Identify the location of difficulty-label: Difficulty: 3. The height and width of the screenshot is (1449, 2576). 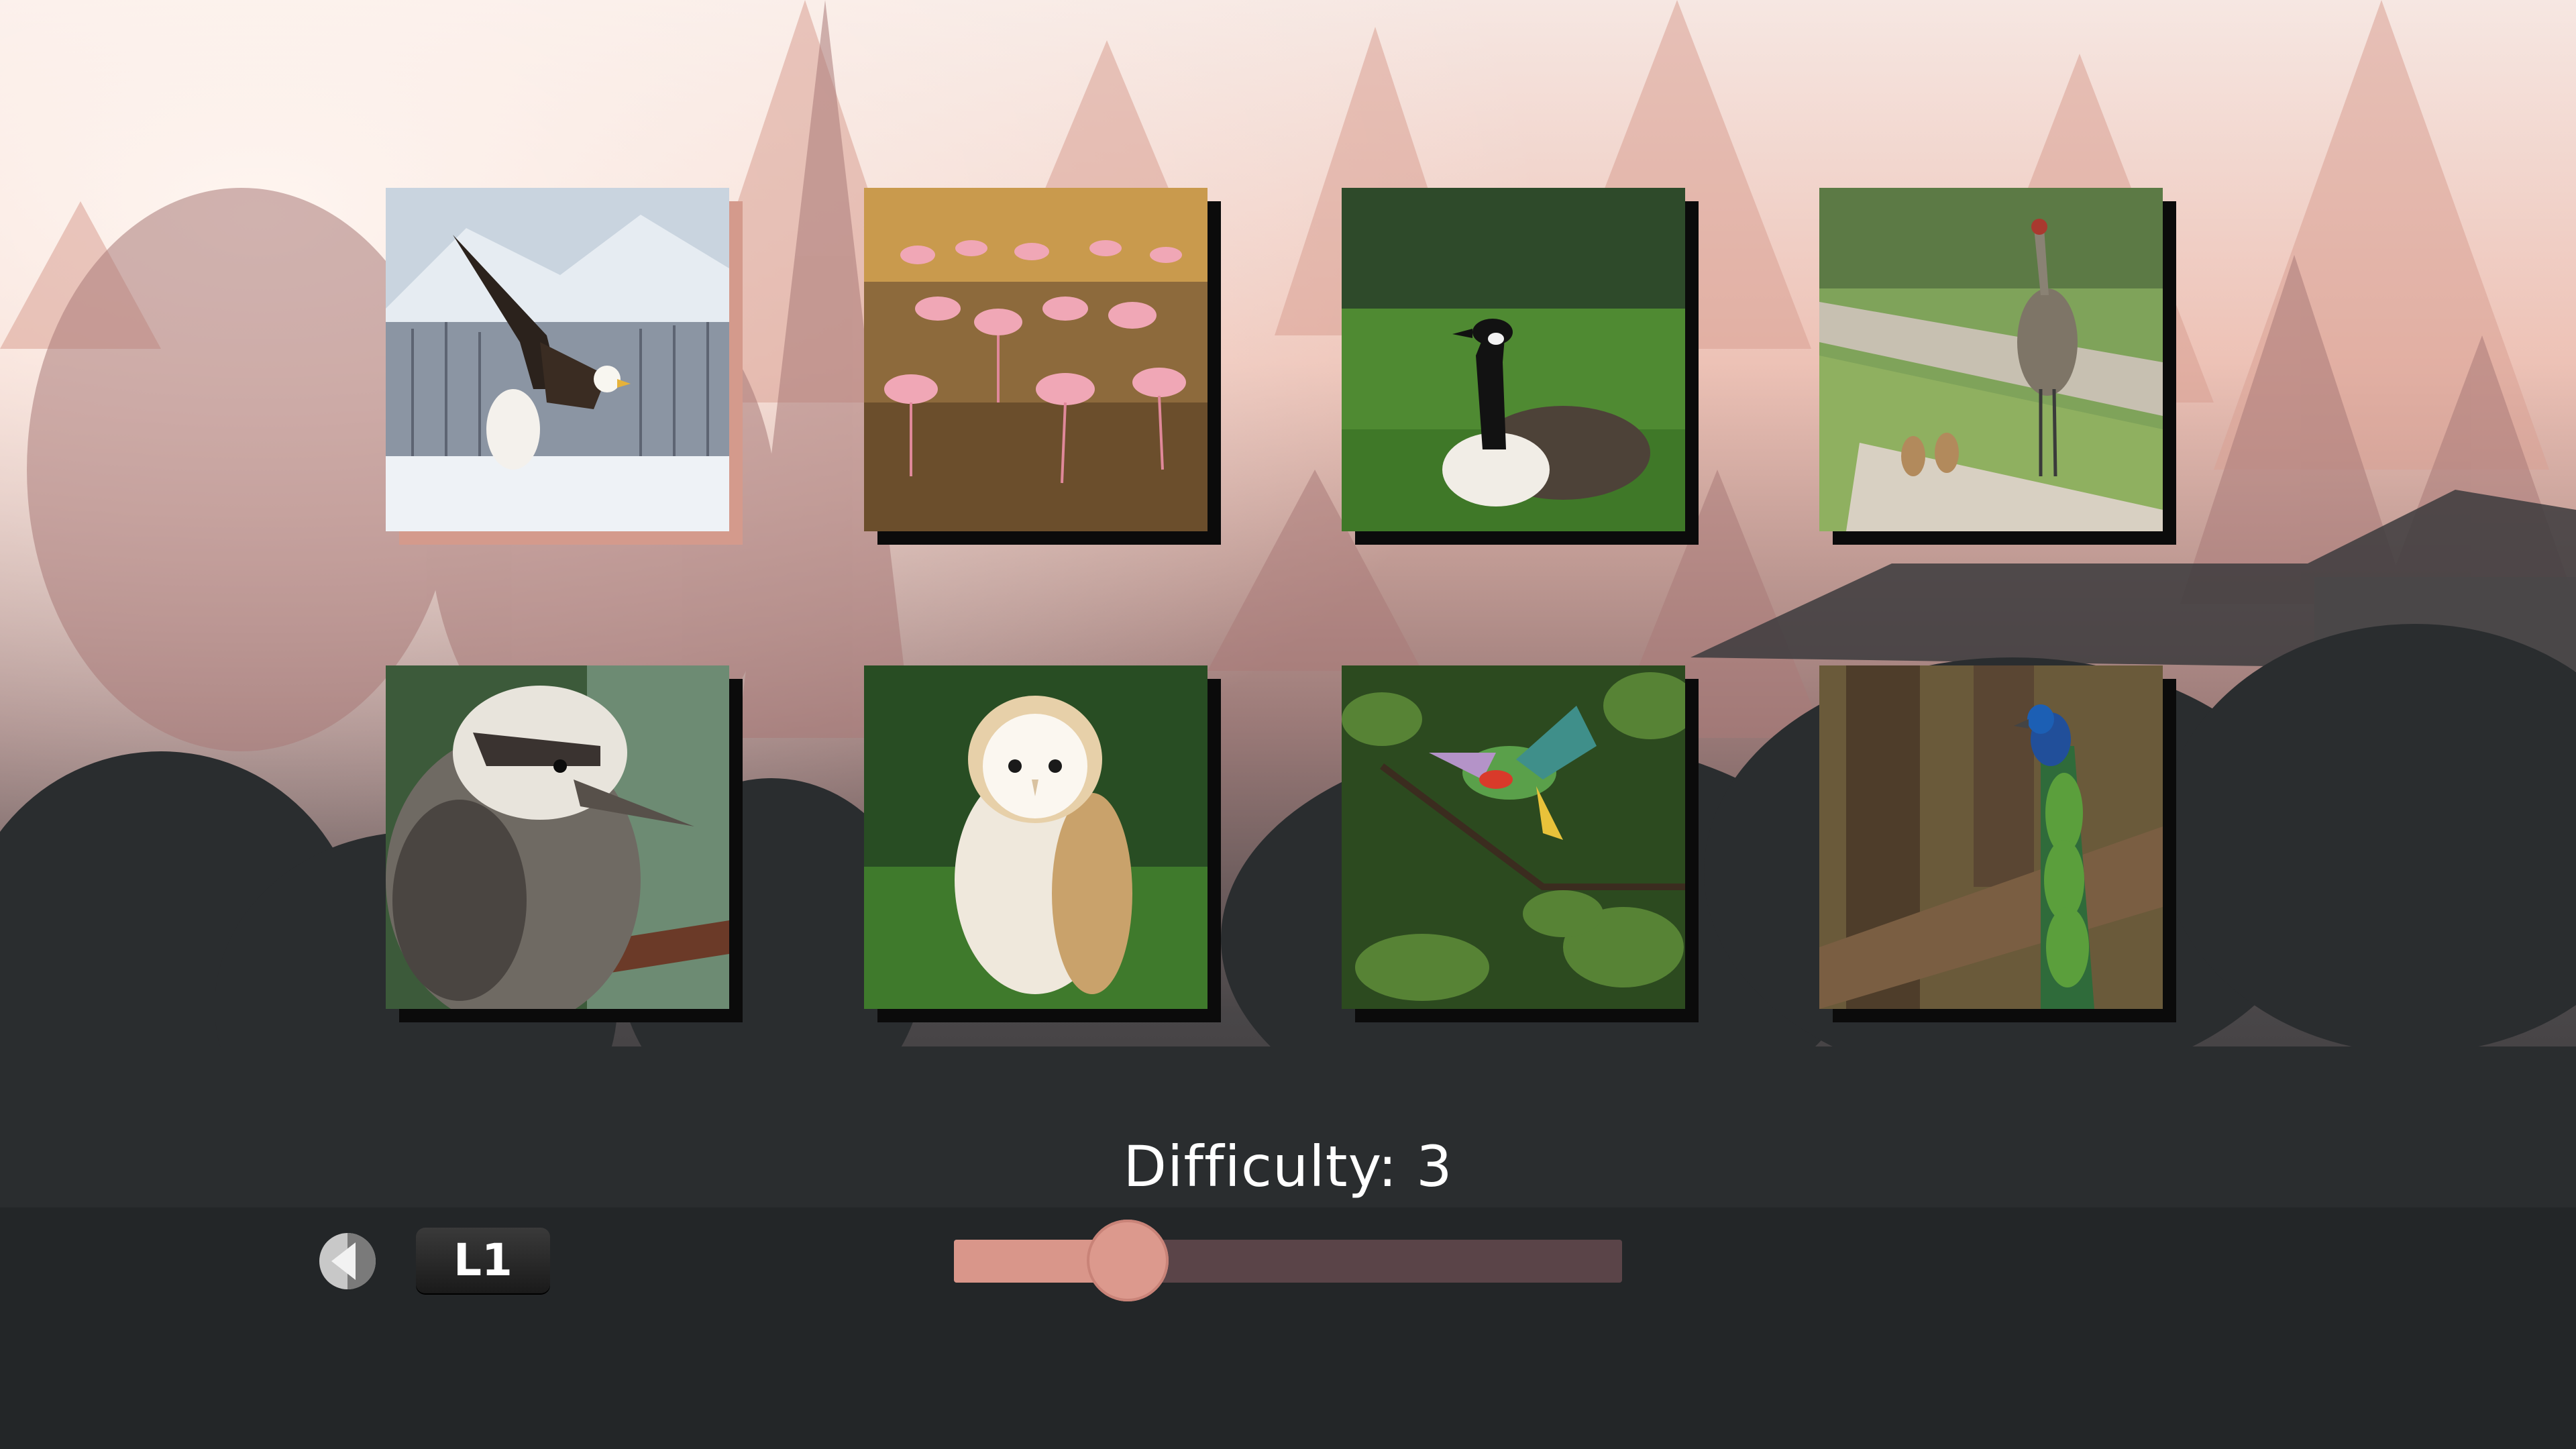
(1288, 1166).